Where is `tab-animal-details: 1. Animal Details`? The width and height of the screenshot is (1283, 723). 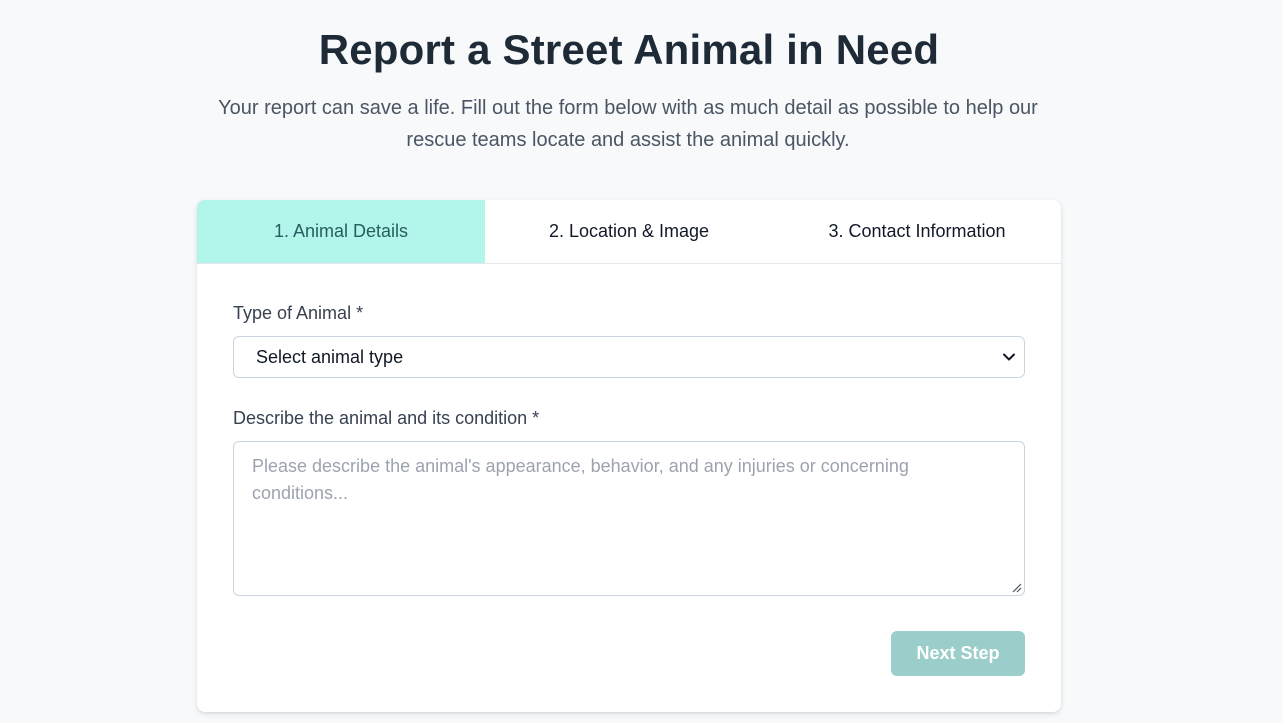 tab-animal-details: 1. Animal Details is located at coordinates (341, 231).